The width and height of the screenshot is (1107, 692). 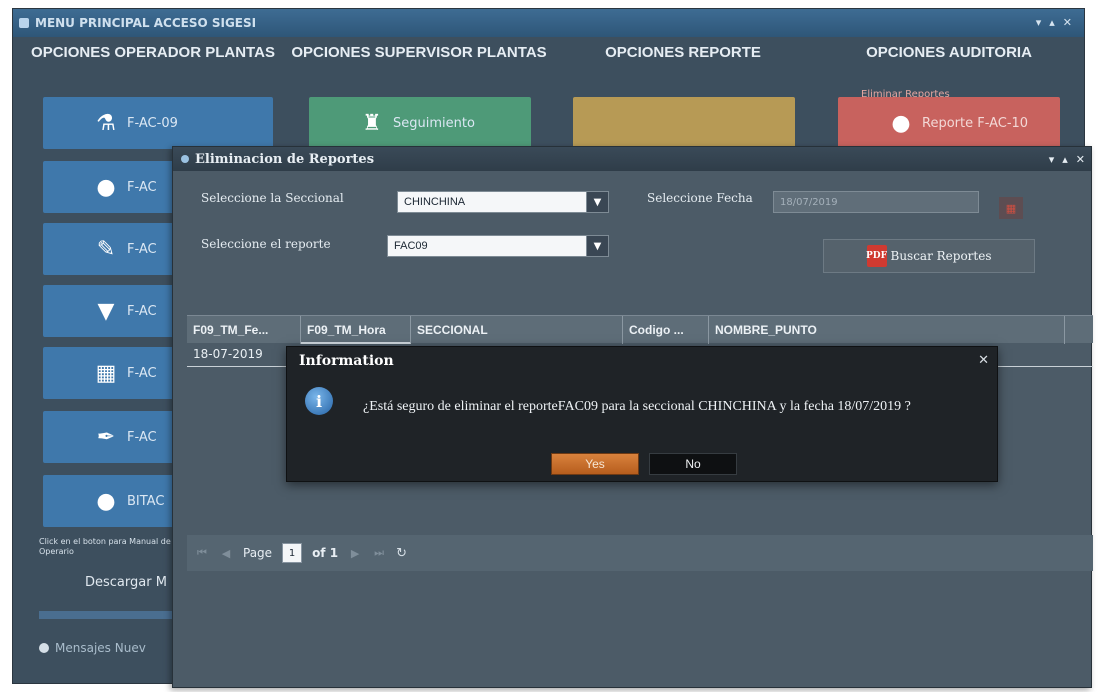 I want to click on next-page-icon: ▶, so click(x=355, y=553).